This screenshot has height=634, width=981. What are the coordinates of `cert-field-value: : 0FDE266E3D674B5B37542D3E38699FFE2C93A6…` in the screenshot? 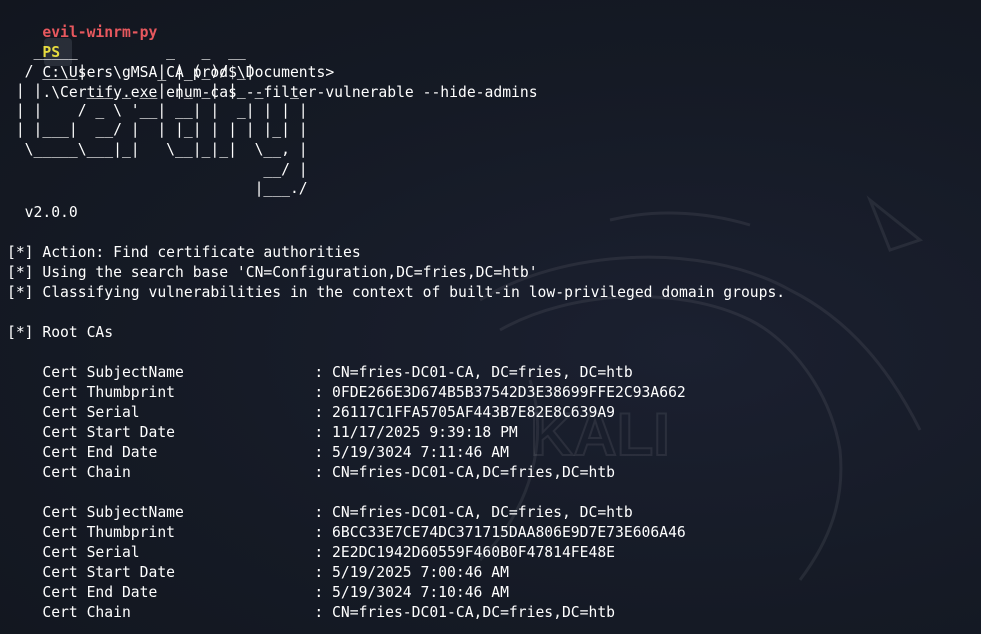 It's located at (500, 392).